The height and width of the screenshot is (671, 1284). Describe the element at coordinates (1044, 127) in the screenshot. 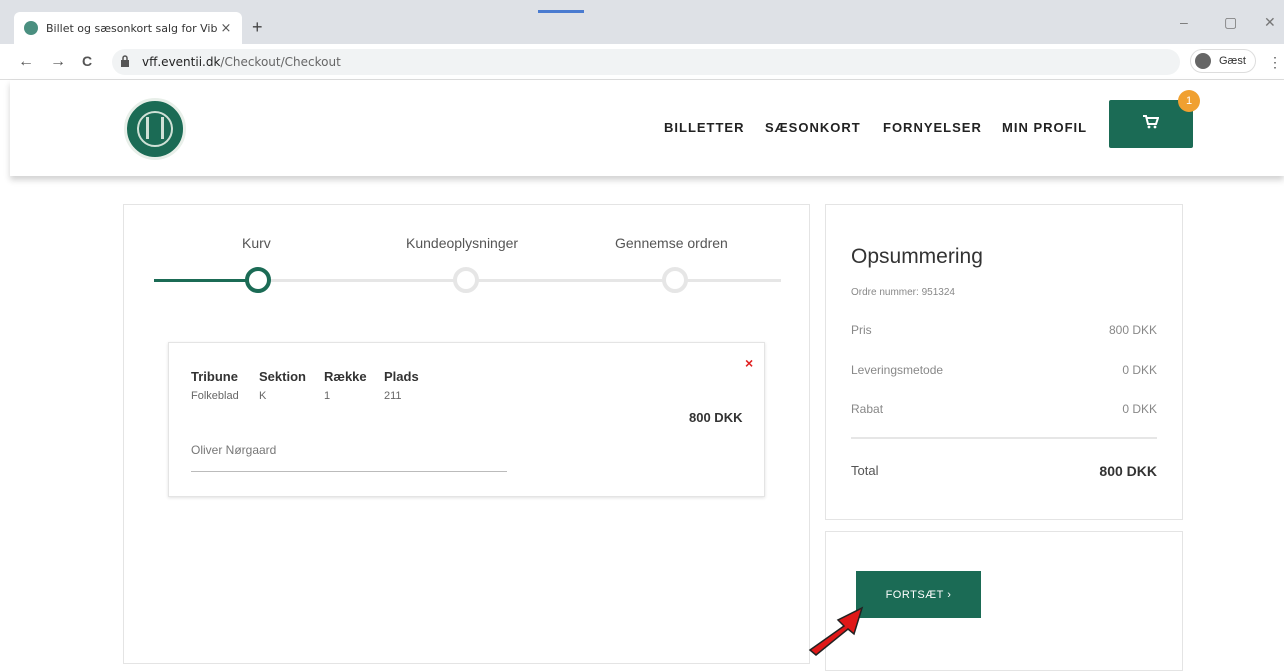

I see `nav-min-profil: MIN PROFIL` at that location.